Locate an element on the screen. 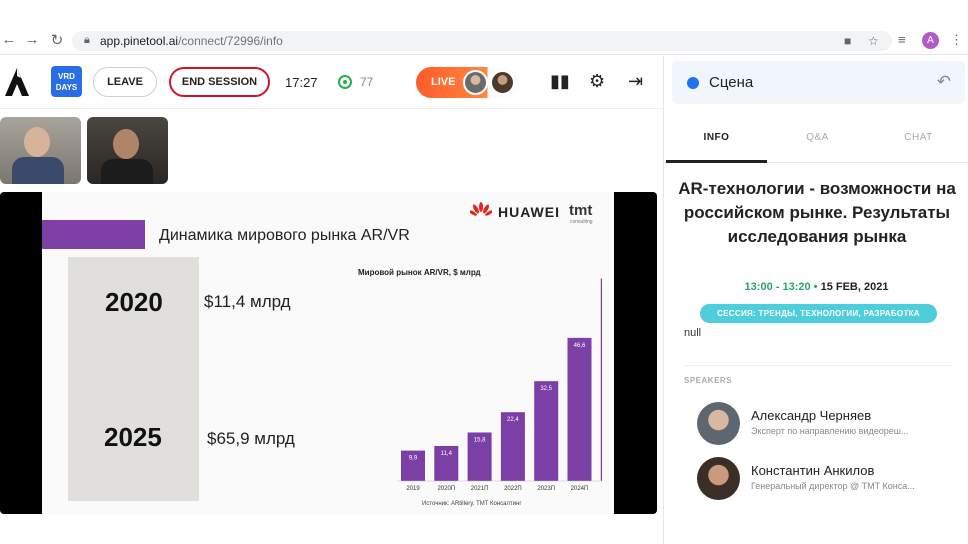 The height and width of the screenshot is (544, 968). year-2025: 2025 is located at coordinates (133, 437).